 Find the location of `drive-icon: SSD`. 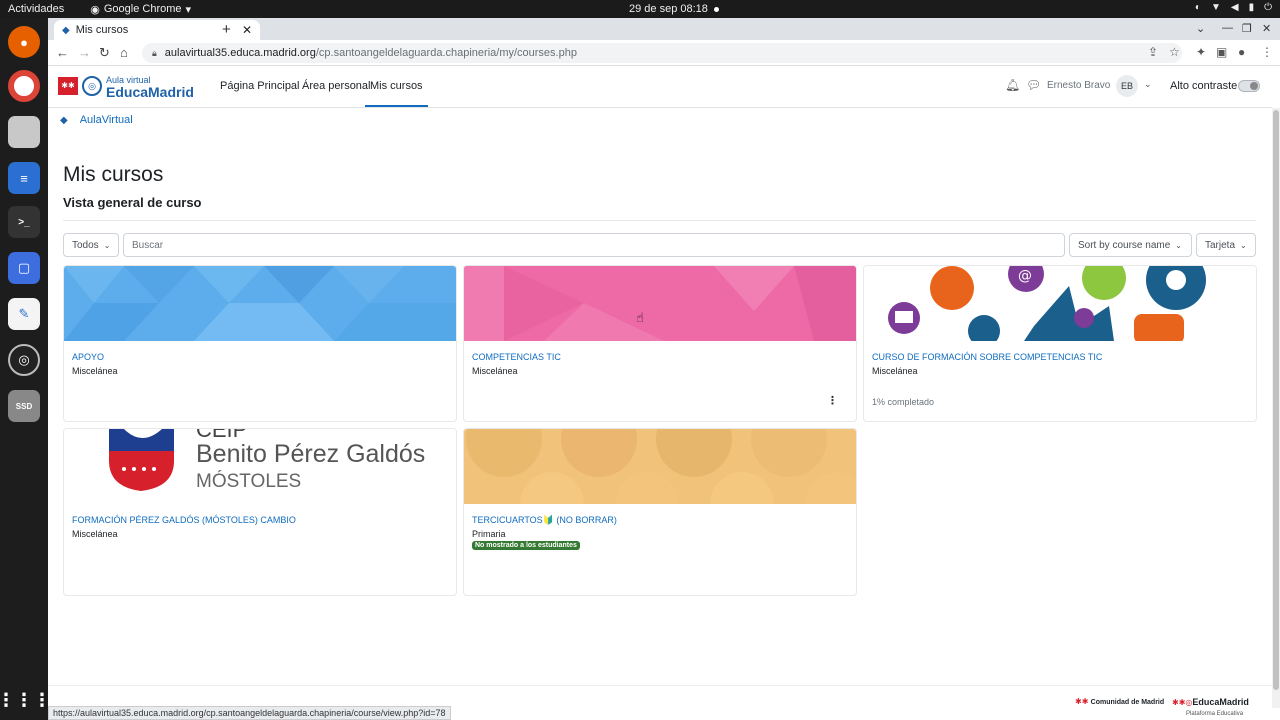

drive-icon: SSD is located at coordinates (24, 406).